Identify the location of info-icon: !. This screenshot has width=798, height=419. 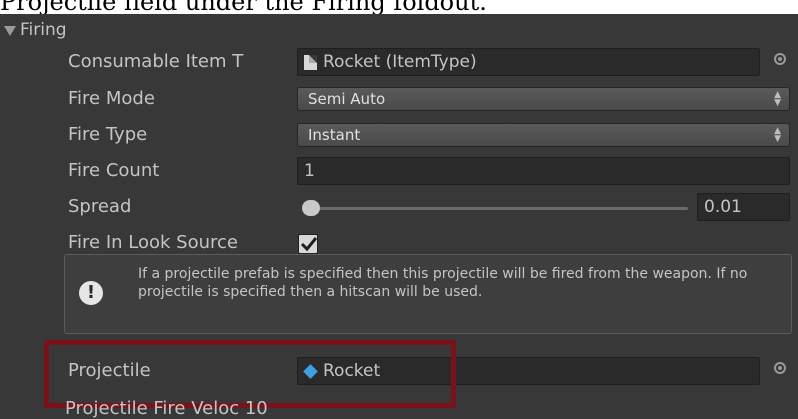
(91, 293).